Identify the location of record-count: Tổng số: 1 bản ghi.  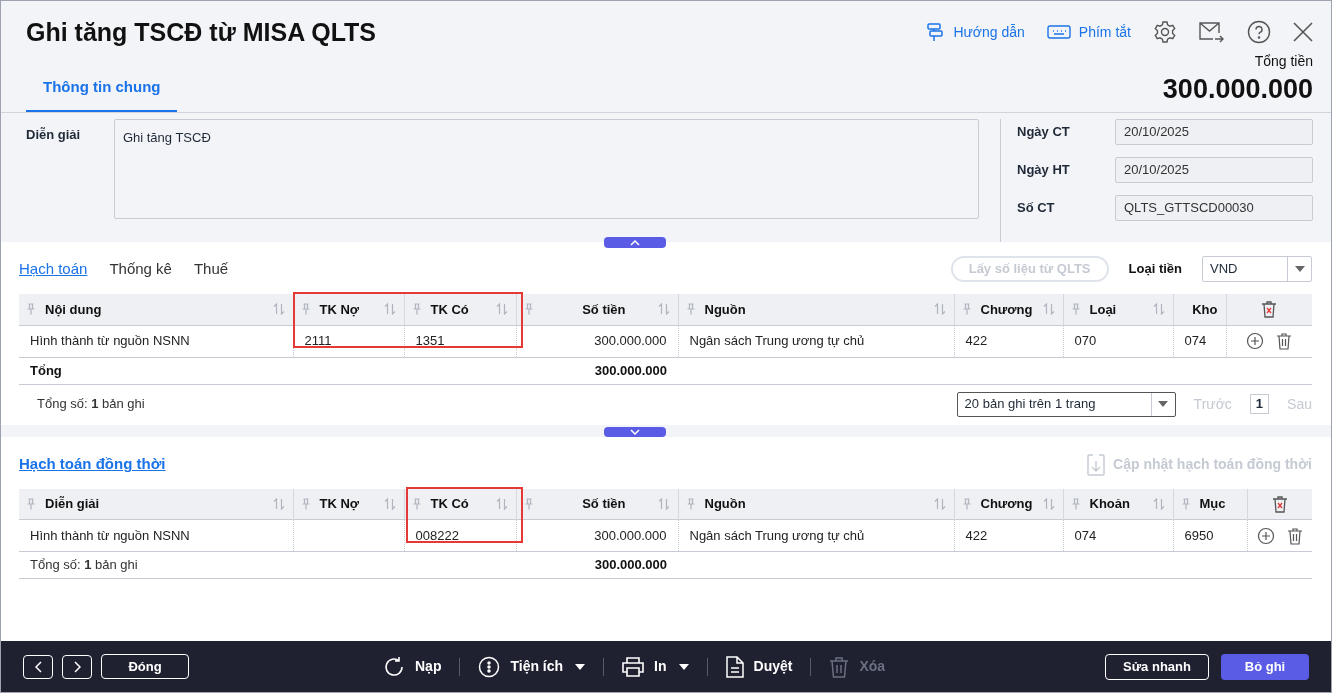
(91, 404).